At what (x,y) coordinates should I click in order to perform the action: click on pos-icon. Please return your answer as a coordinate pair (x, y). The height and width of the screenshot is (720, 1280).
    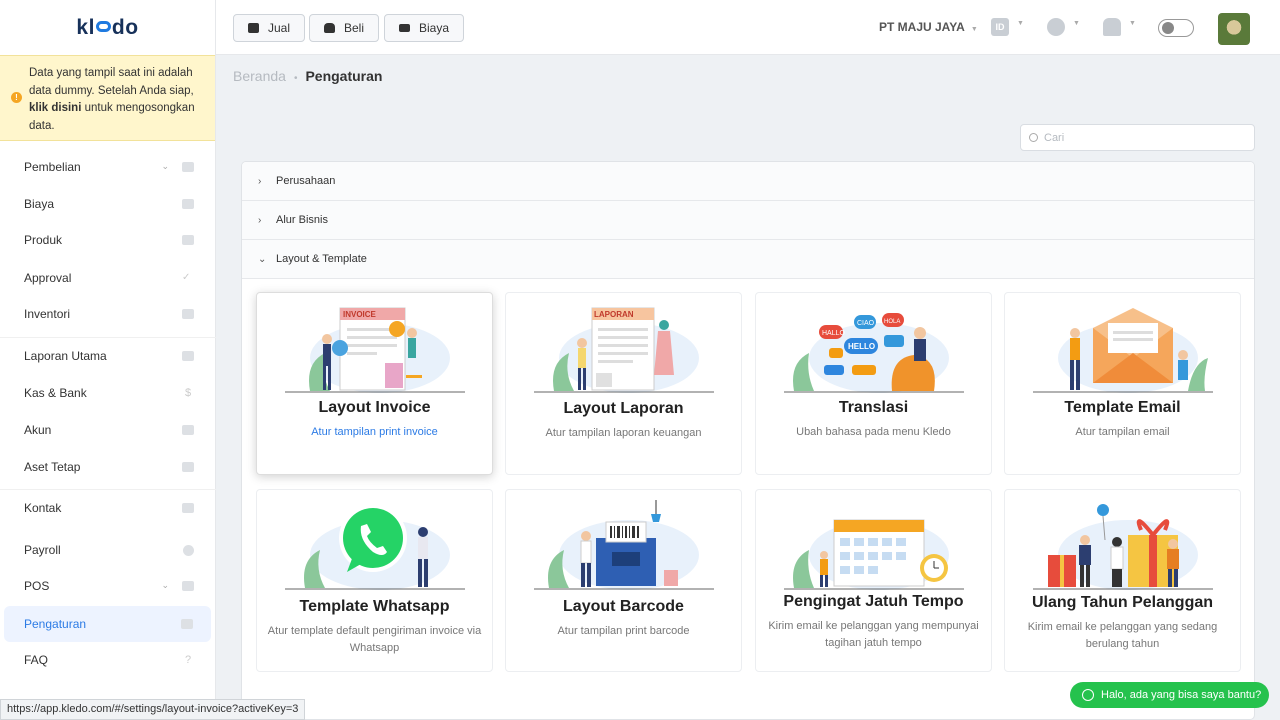
    Looking at the image, I should click on (188, 586).